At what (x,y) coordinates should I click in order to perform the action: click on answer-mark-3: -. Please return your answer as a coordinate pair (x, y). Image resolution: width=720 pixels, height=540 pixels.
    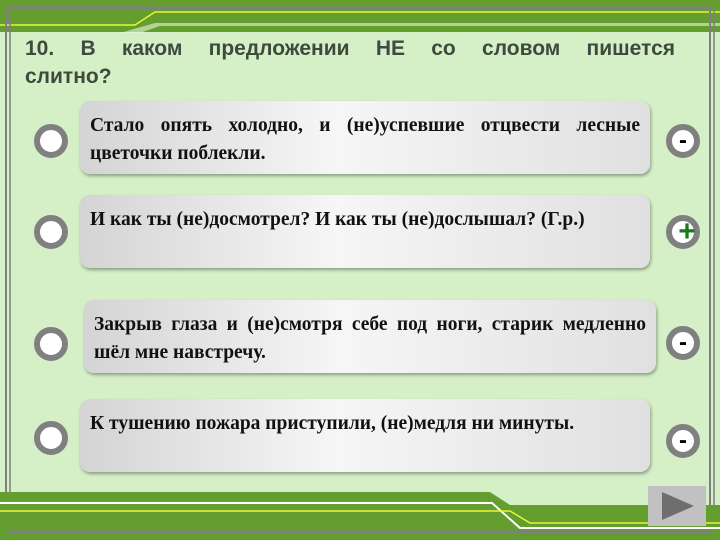
    Looking at the image, I should click on (683, 343).